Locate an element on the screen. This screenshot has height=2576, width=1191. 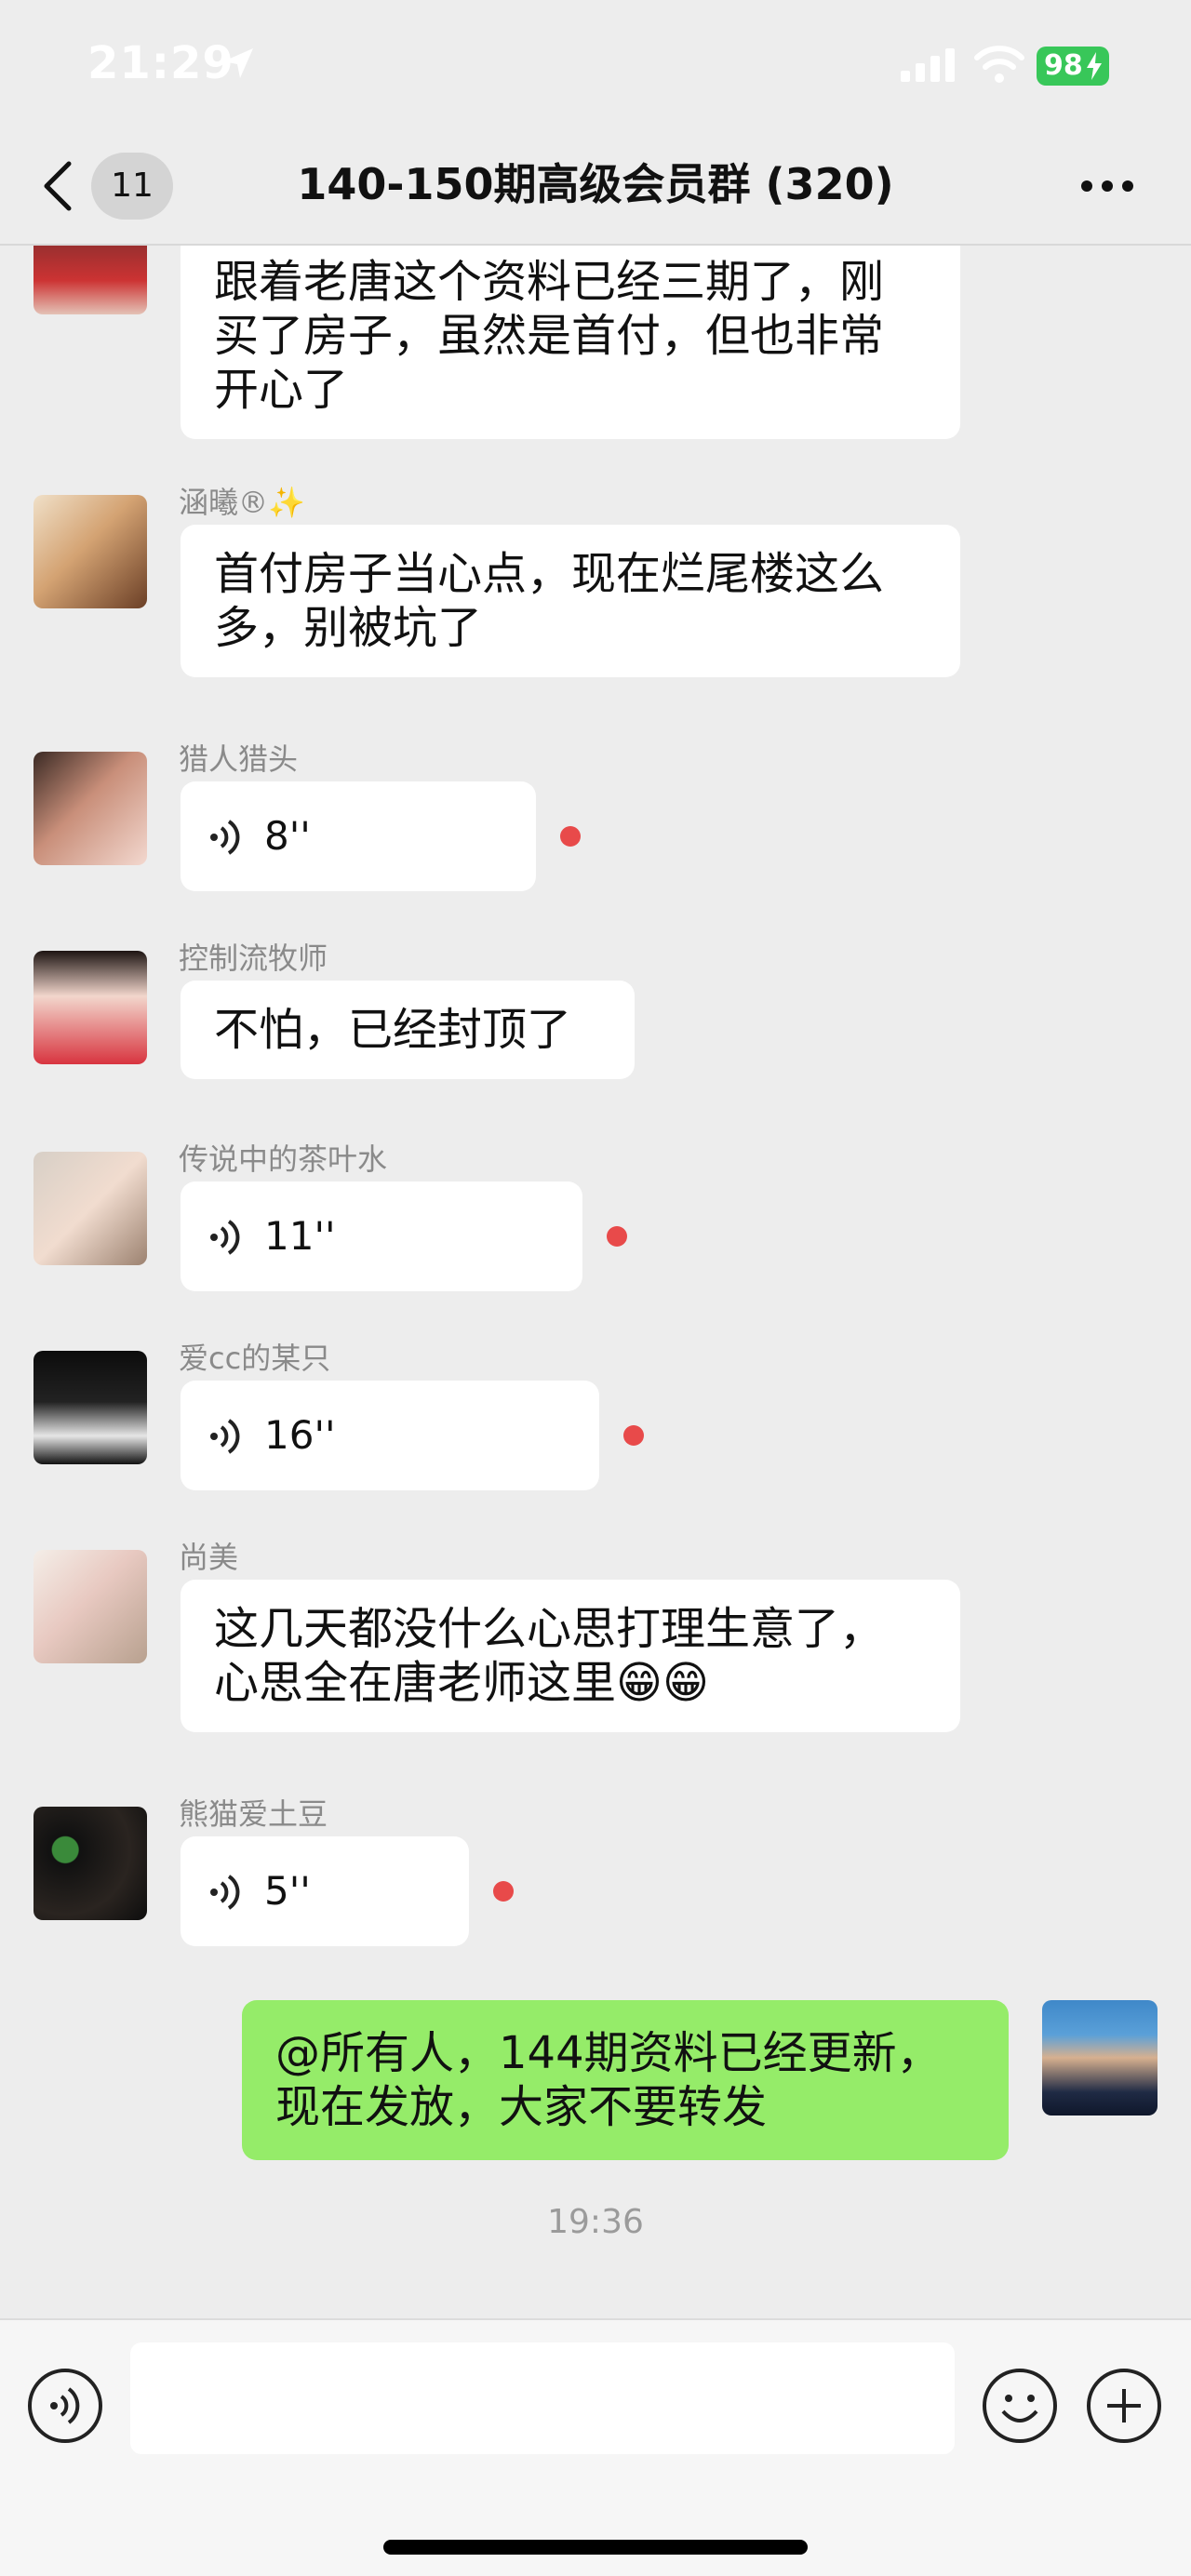
voice-duration: 16'' is located at coordinates (300, 1435).